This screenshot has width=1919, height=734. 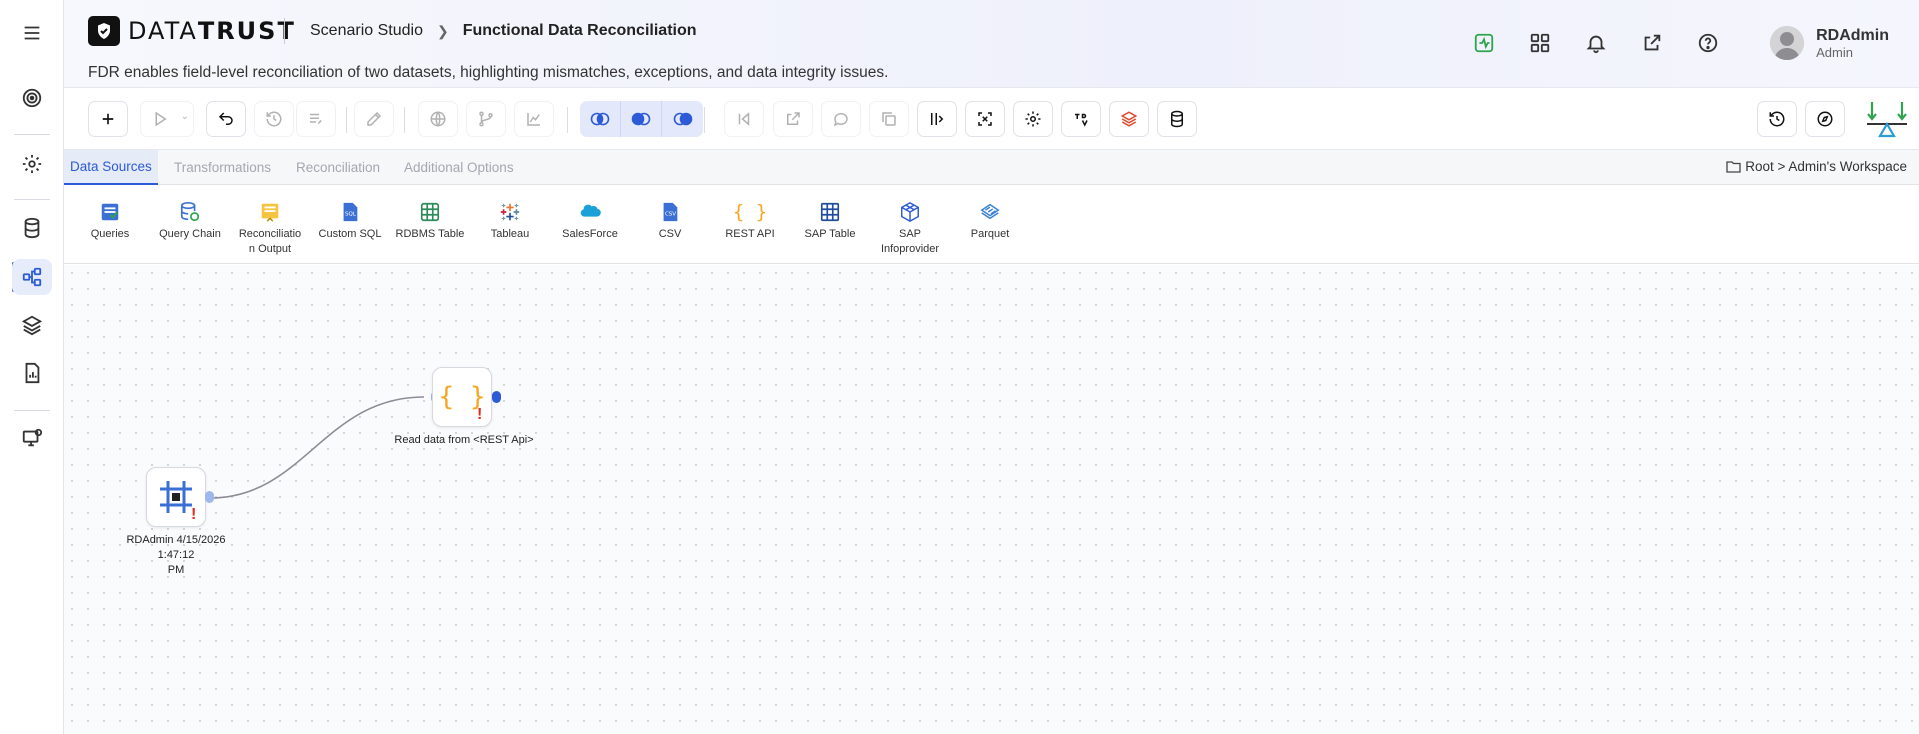 I want to click on custom-sql-icon: SQL, so click(x=350, y=212).